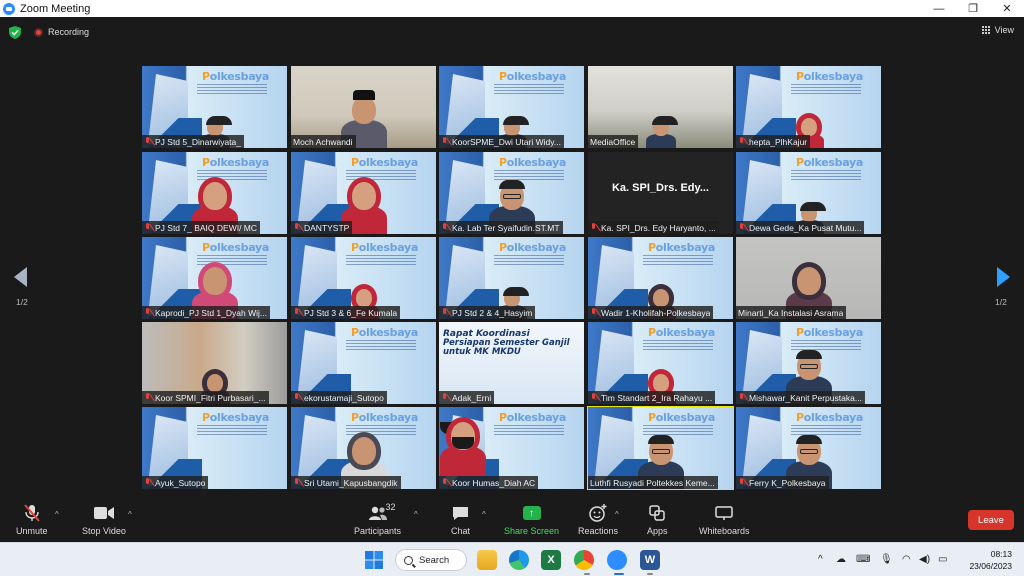 This screenshot has width=1024, height=576. I want to click on participant-video-tile: Polkesbaya Sri Utami_Kapusbangdik, so click(363, 448).